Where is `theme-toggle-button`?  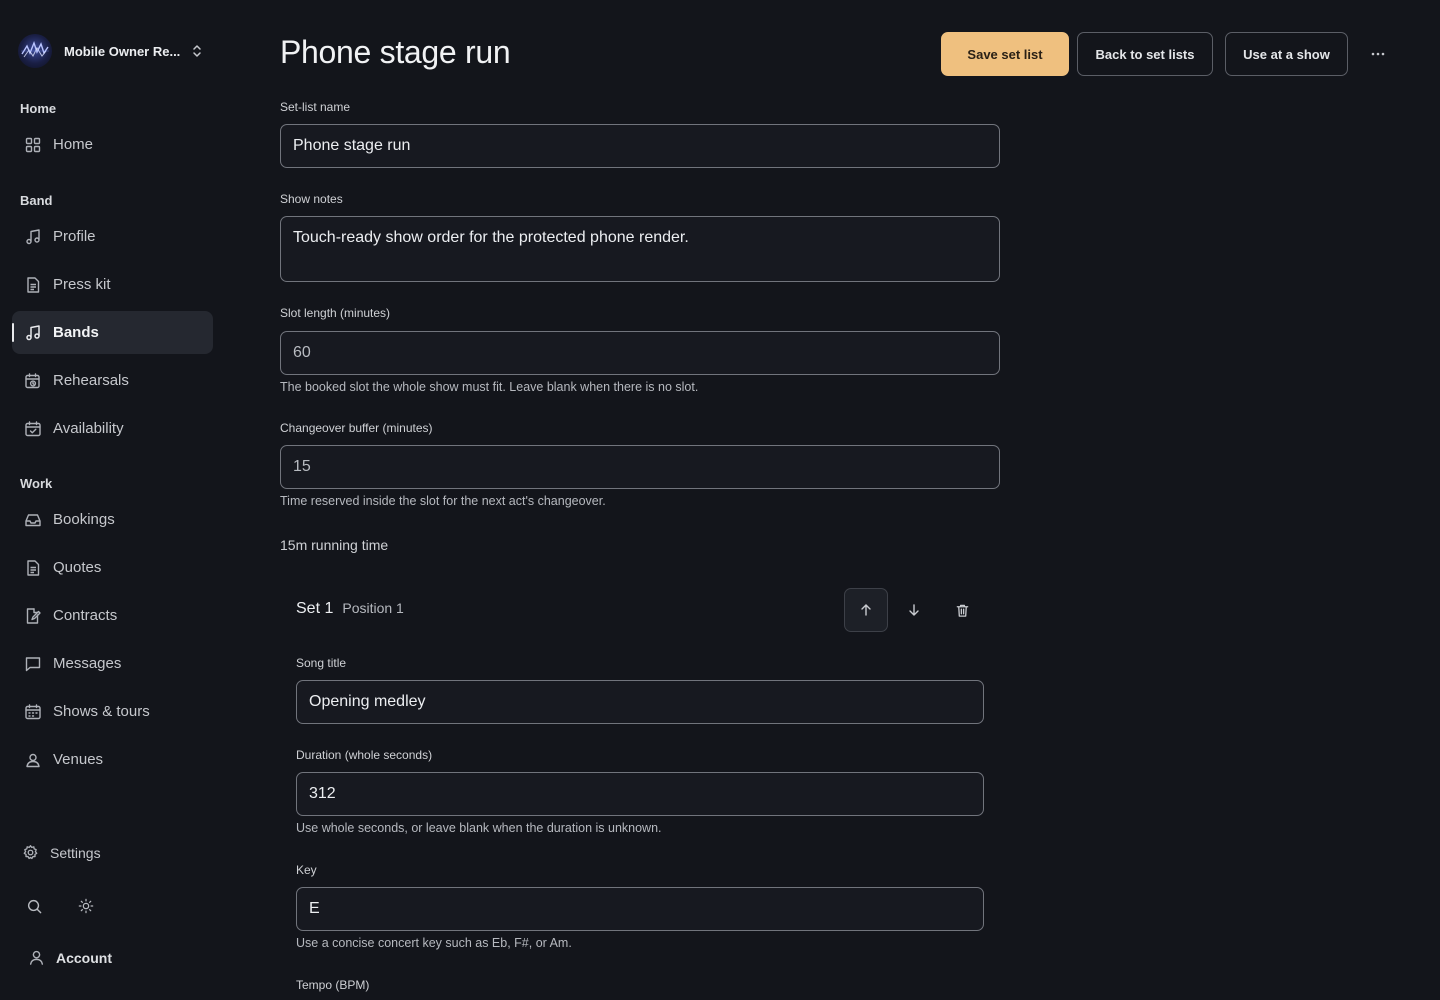
theme-toggle-button is located at coordinates (86, 906).